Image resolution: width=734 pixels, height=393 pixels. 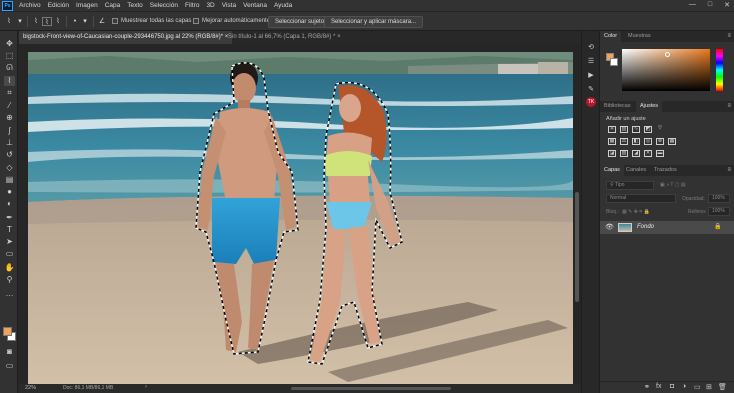 I want to click on close-icon: ×, so click(x=339, y=37).